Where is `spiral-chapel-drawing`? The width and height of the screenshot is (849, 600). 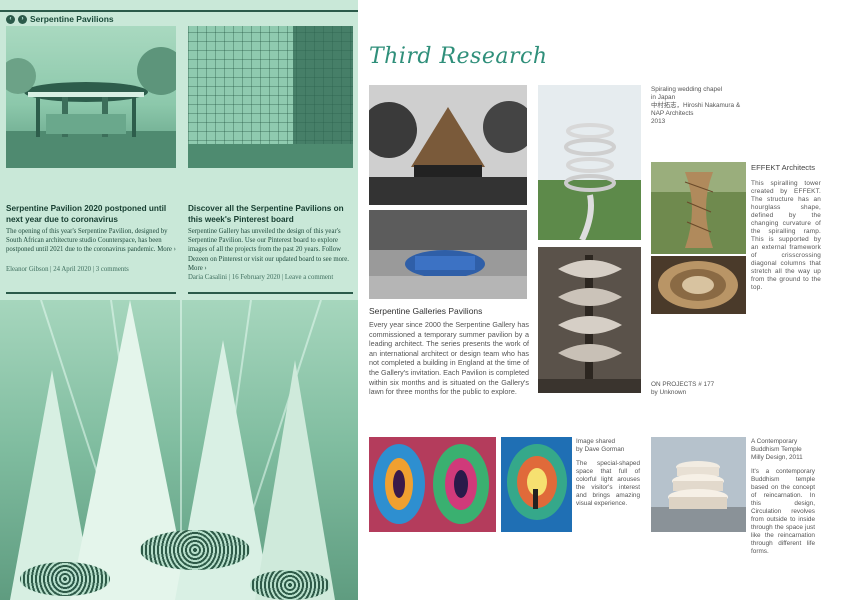 spiral-chapel-drawing is located at coordinates (589, 162).